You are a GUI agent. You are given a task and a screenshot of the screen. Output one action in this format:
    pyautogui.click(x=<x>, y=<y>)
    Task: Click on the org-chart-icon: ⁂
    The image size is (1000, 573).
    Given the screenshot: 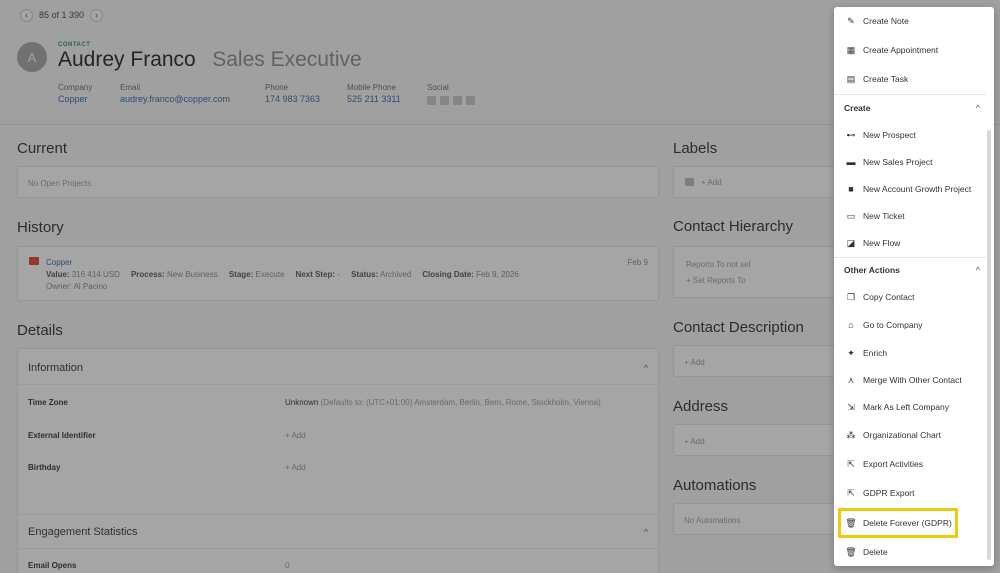 What is the action you would take?
    pyautogui.click(x=851, y=434)
    